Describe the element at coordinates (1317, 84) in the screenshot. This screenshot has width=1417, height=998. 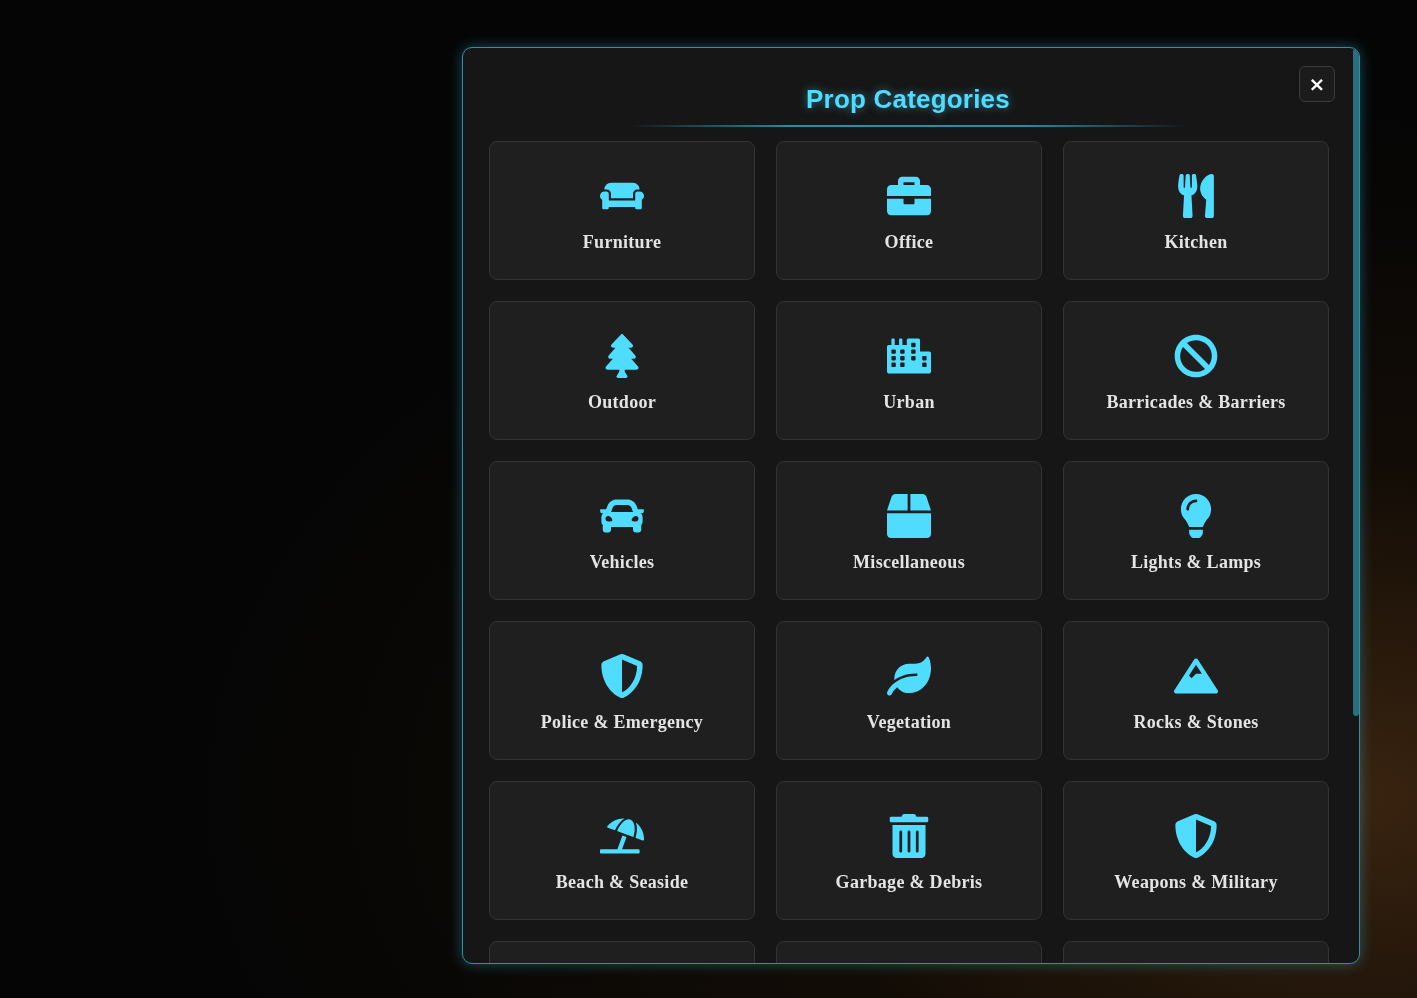
I see `close-button: ×` at that location.